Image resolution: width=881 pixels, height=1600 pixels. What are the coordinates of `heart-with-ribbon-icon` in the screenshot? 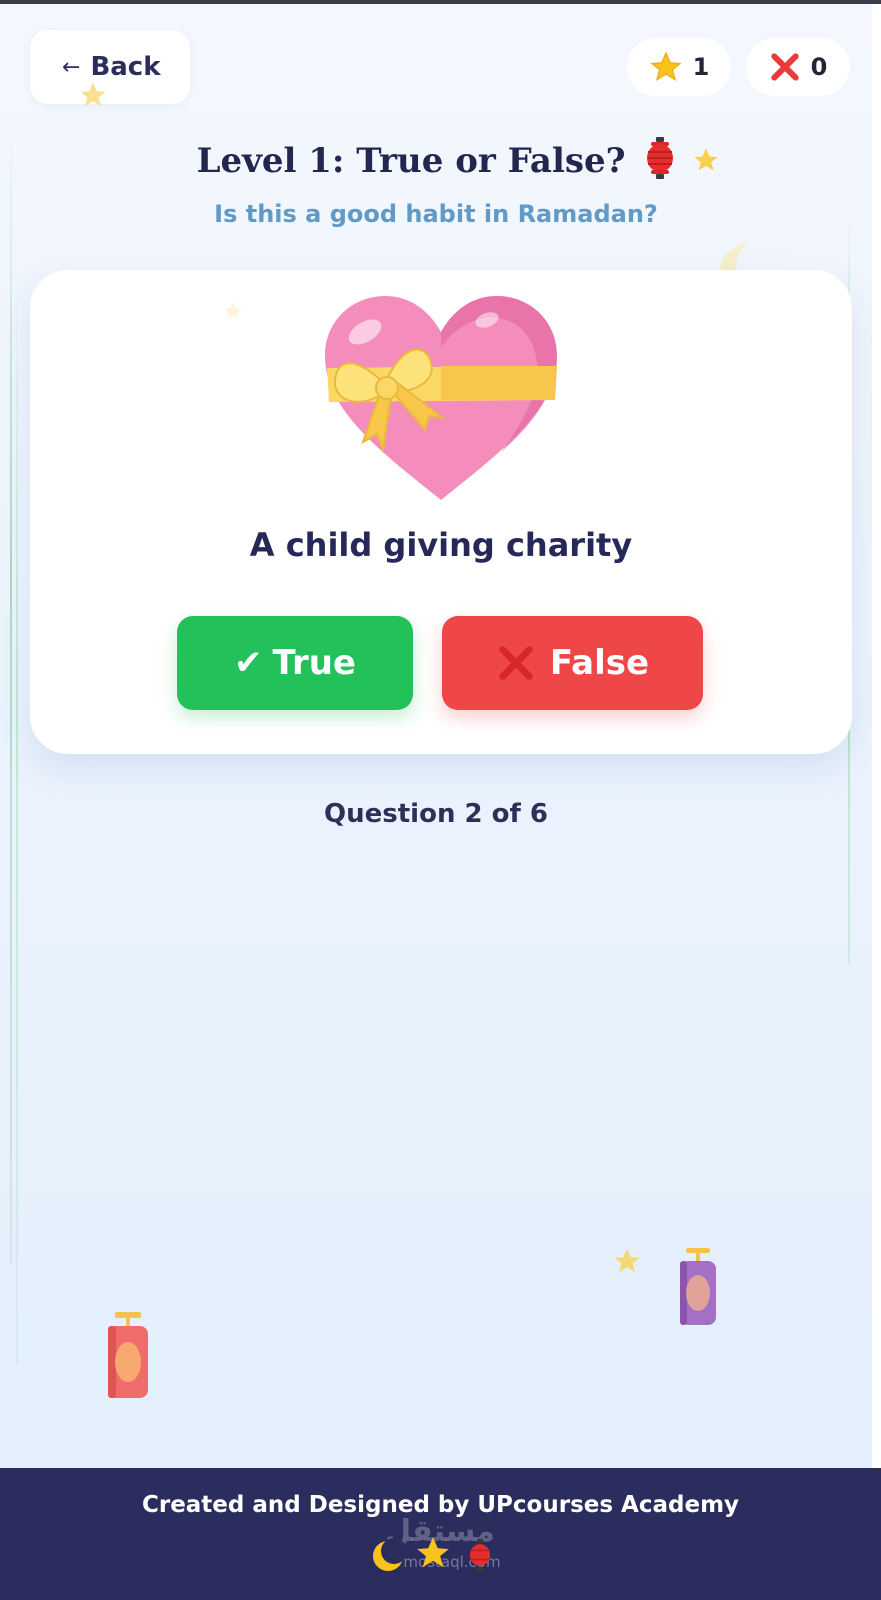 It's located at (441, 402).